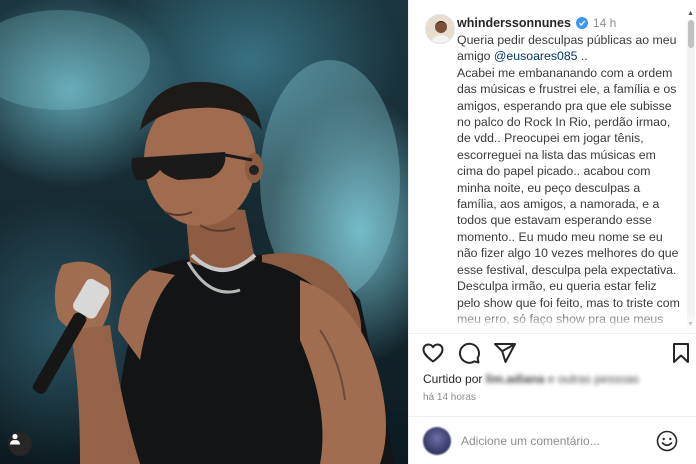  What do you see at coordinates (454, 379) in the screenshot?
I see `liked-prefix: Curtido por` at bounding box center [454, 379].